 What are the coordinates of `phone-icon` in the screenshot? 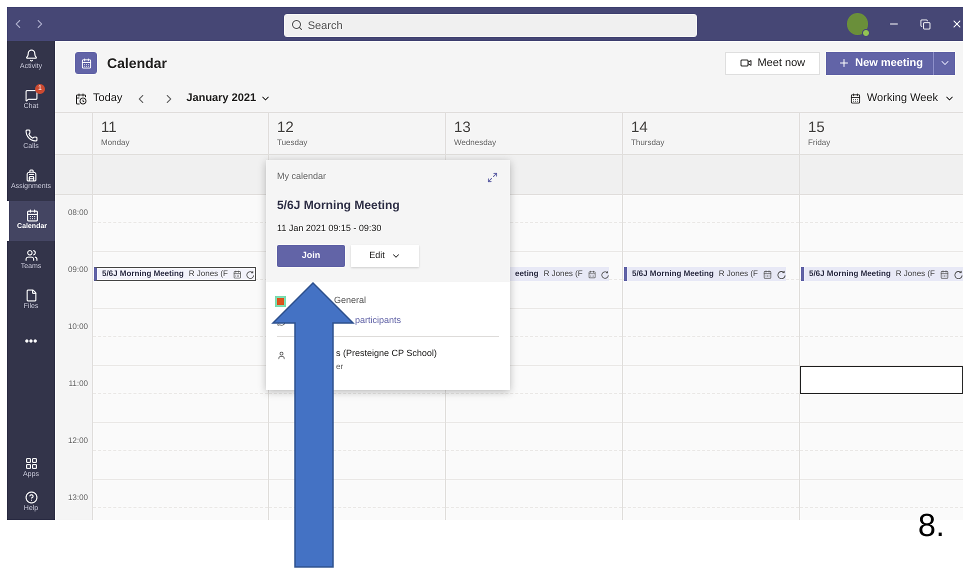 It's located at (31, 135).